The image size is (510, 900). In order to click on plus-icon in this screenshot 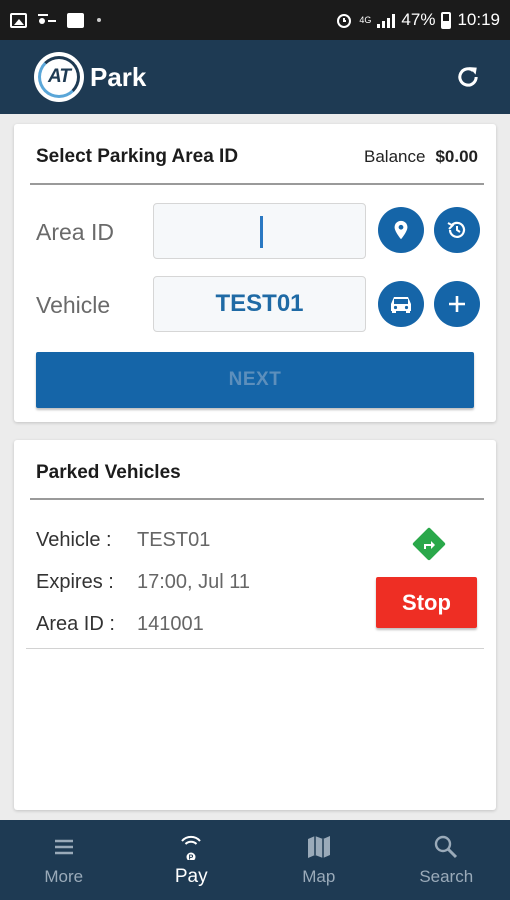, I will do `click(457, 304)`.